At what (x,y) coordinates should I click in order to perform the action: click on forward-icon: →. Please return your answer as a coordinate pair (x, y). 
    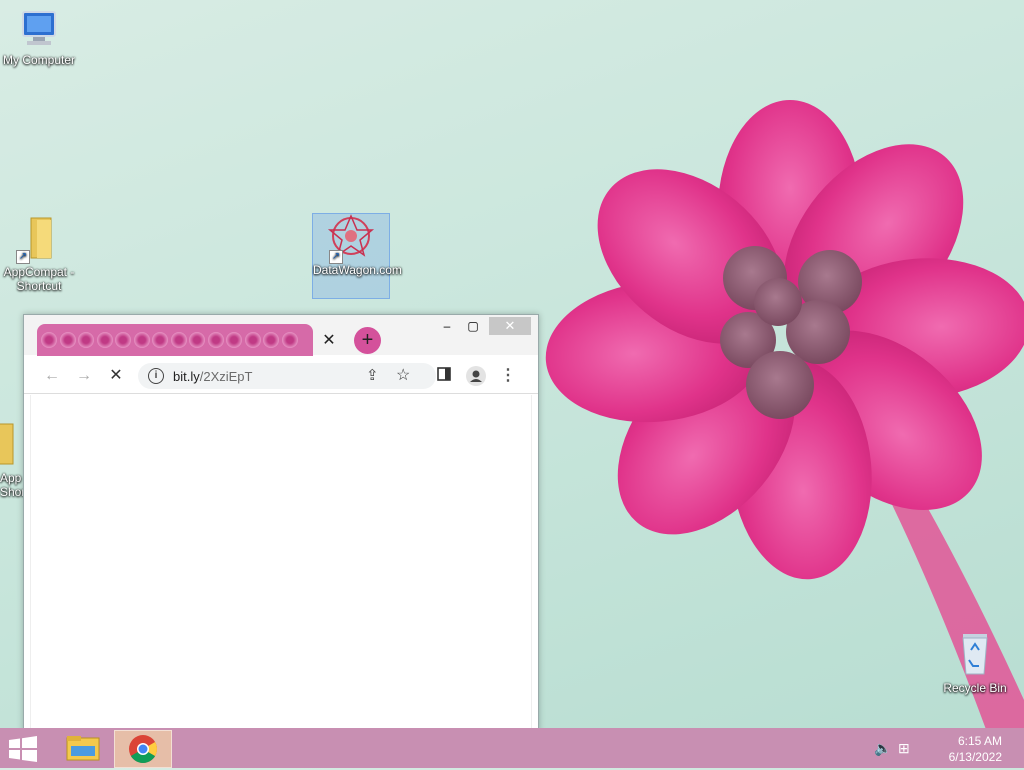
    Looking at the image, I should click on (84, 376).